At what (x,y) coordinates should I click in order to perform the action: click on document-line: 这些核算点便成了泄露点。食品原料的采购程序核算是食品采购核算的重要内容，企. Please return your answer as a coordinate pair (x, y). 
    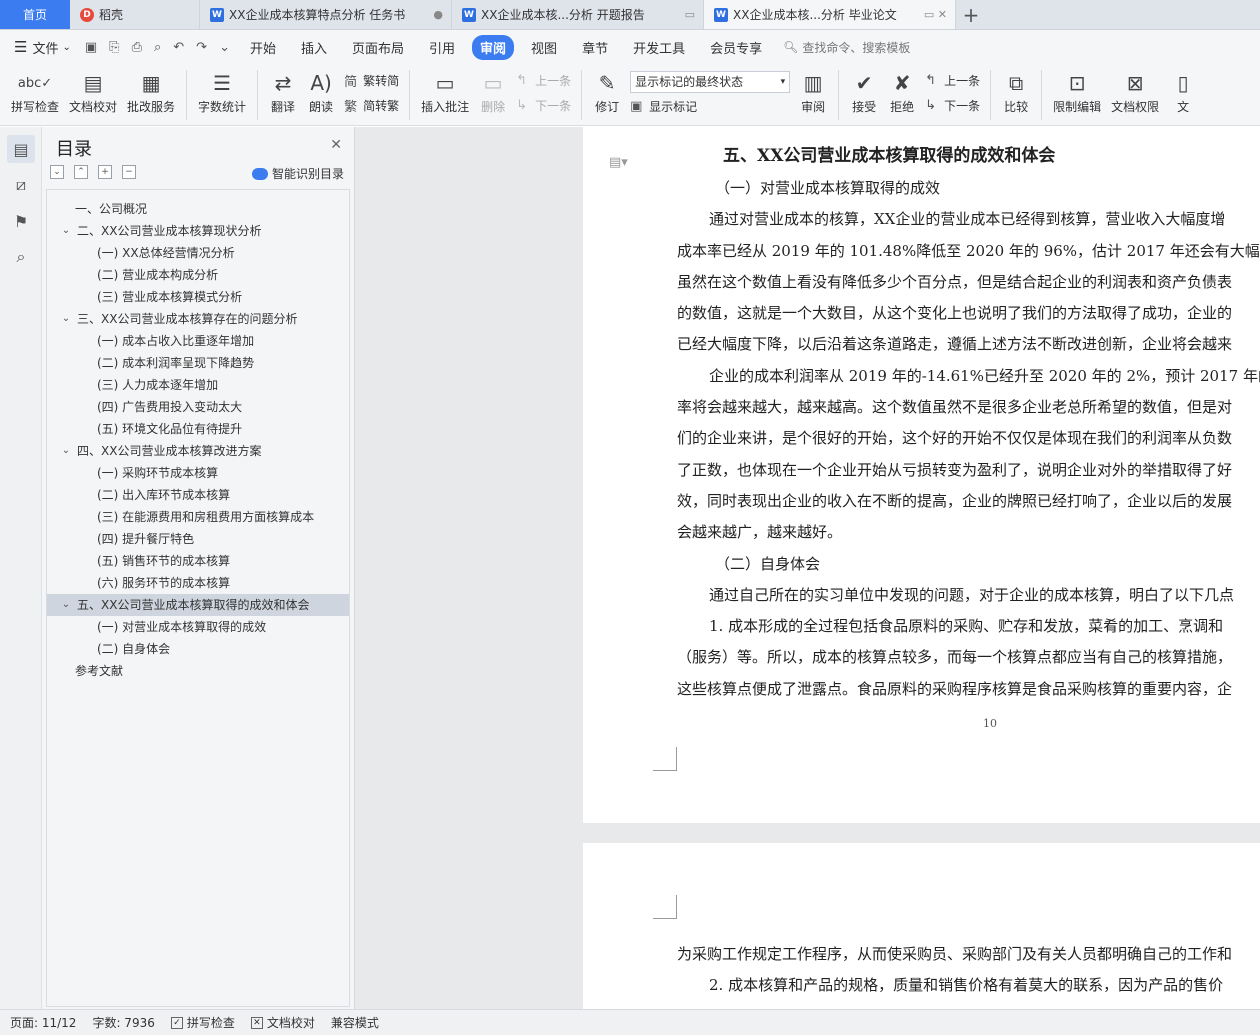
    Looking at the image, I should click on (968, 689).